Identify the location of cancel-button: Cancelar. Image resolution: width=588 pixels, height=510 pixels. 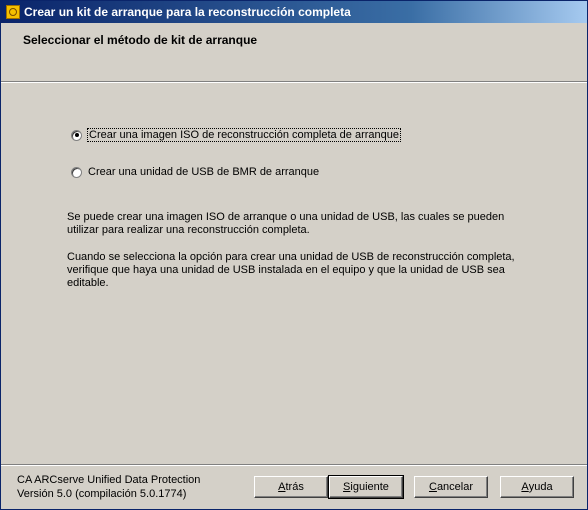
(451, 487).